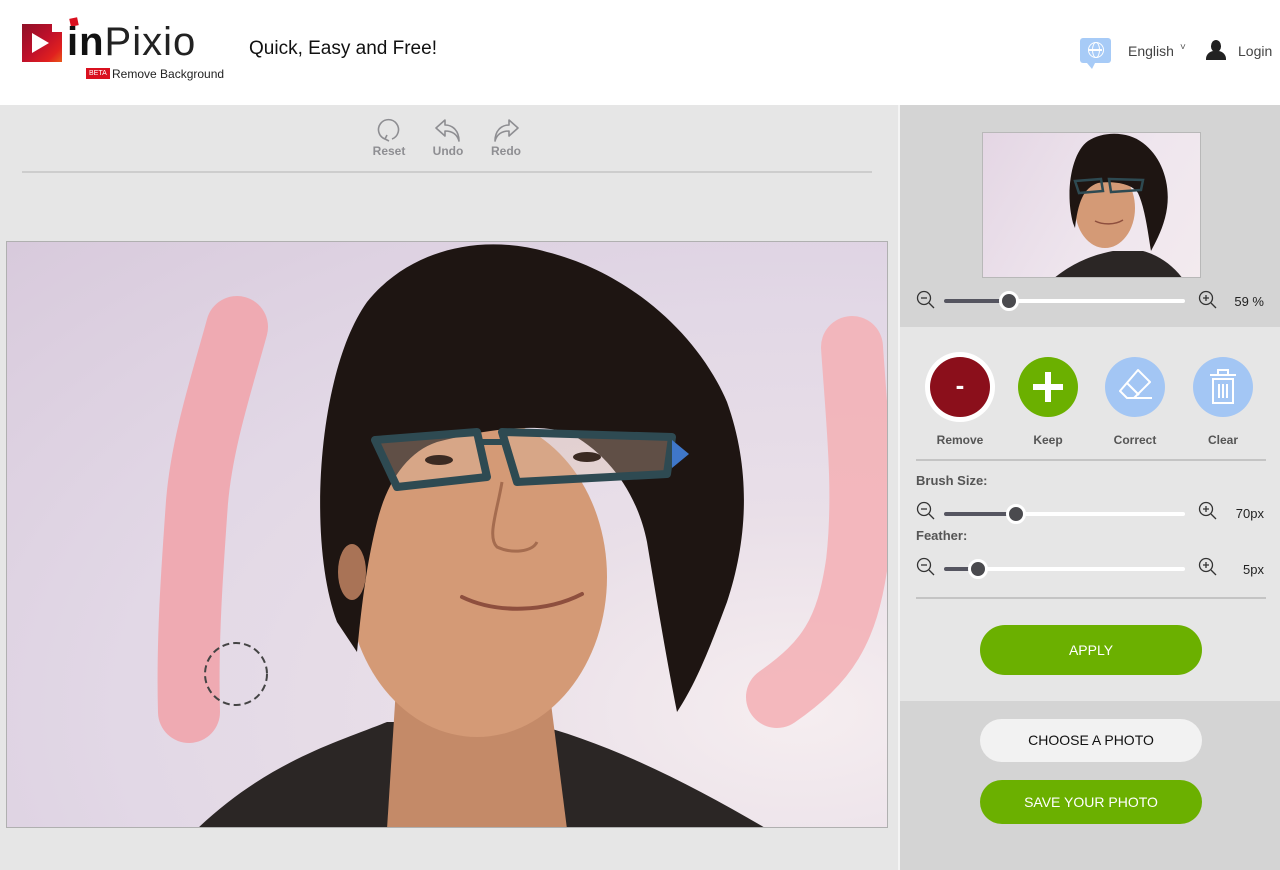  I want to click on zoom-out-icon, so click(926, 300).